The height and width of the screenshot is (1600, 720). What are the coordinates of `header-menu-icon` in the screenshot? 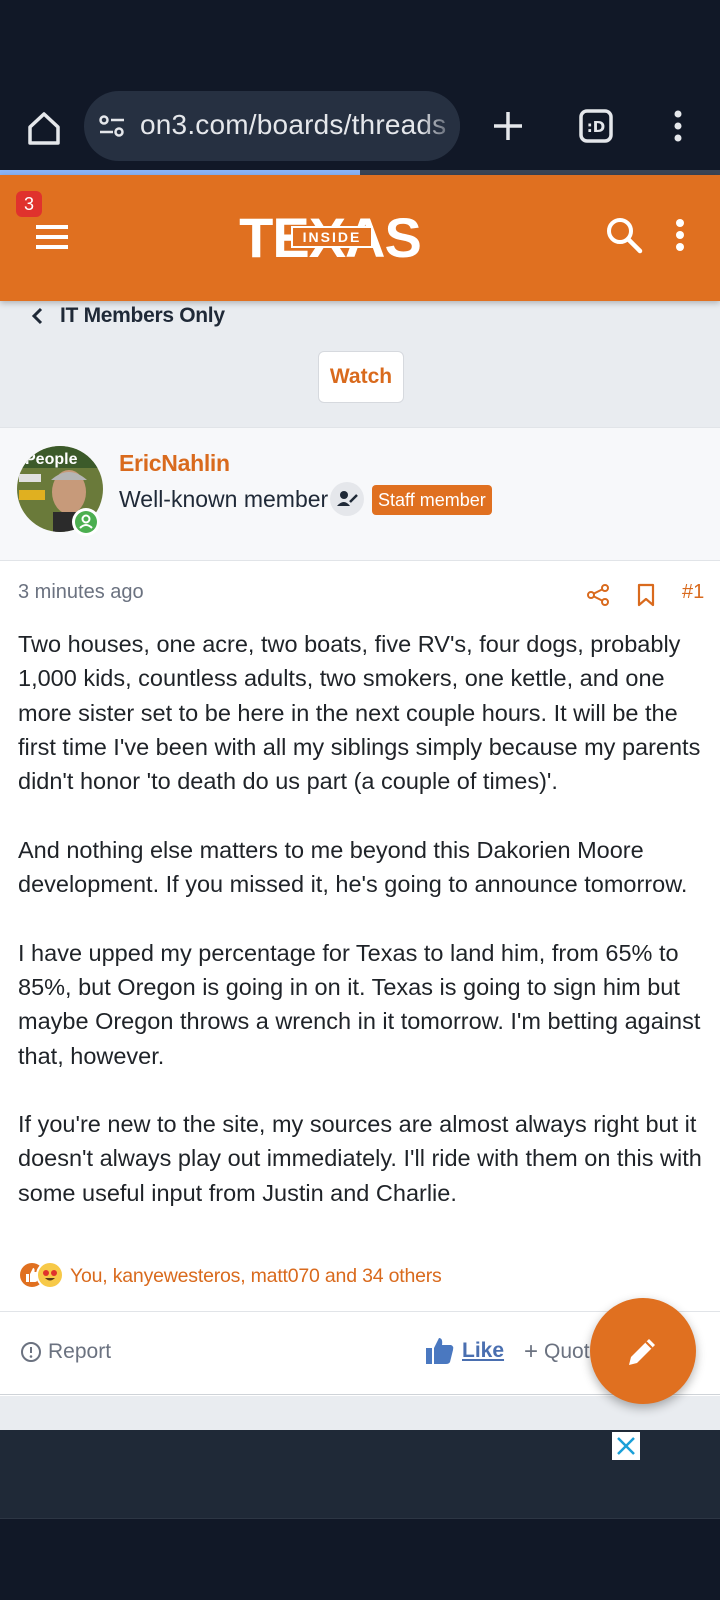 It's located at (680, 235).